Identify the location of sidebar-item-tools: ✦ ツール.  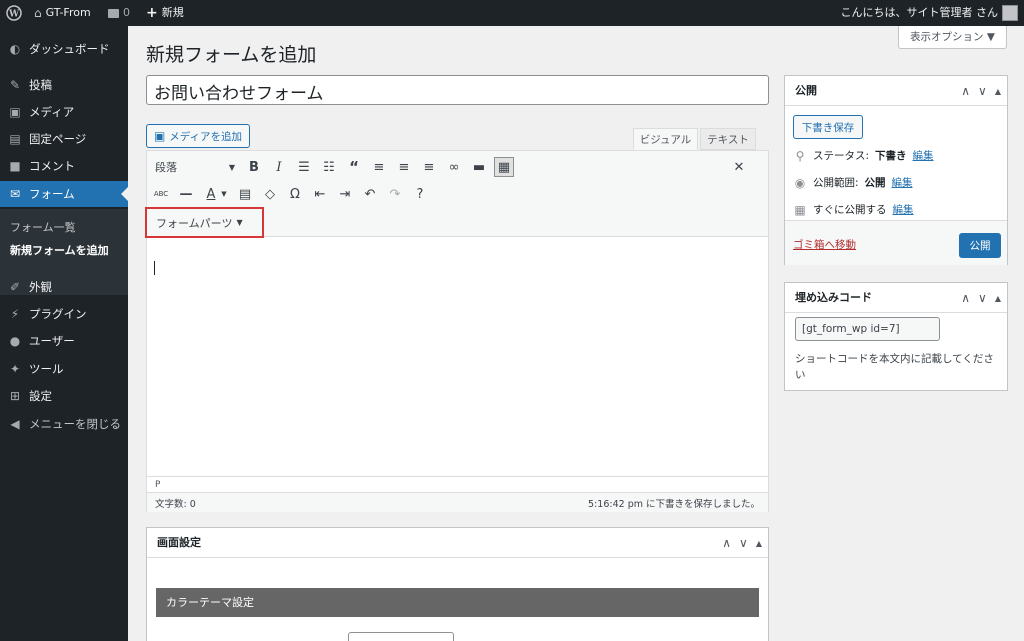
(64, 369).